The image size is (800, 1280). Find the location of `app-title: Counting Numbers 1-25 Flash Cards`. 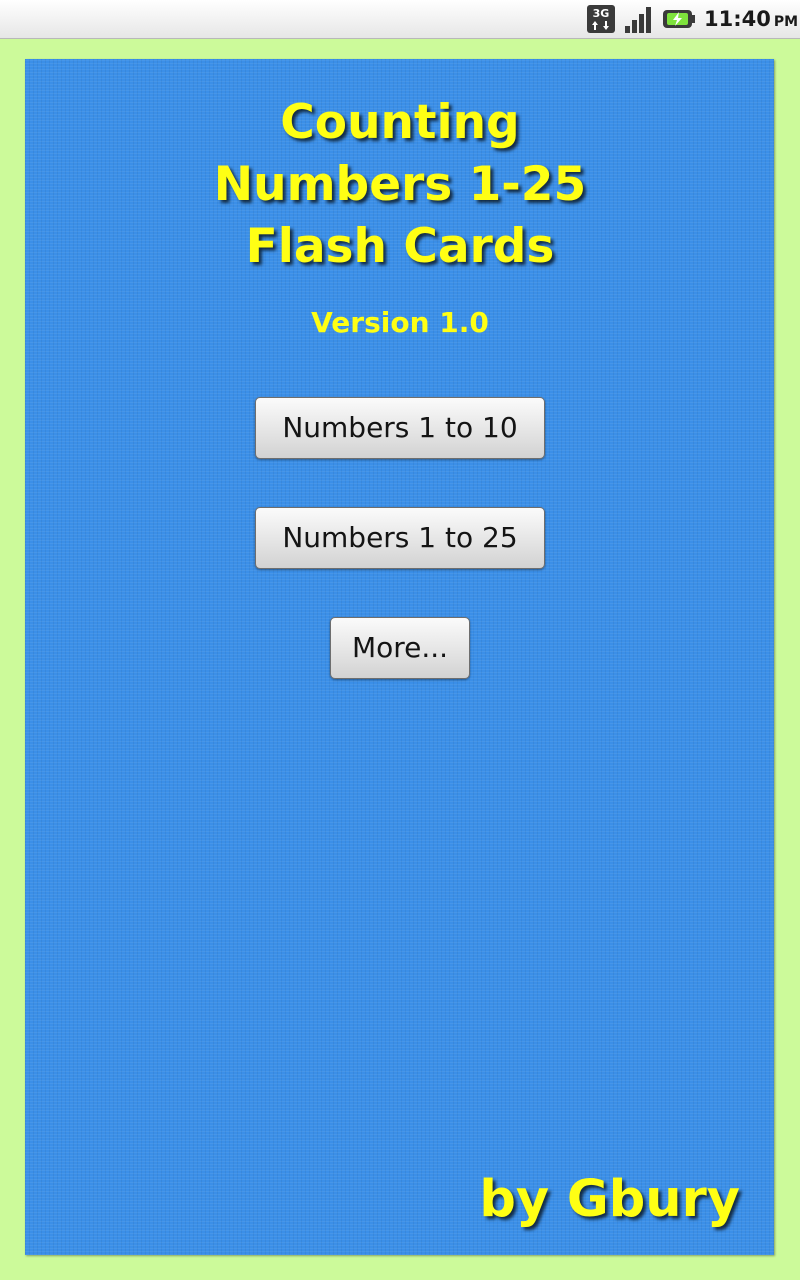

app-title: Counting Numbers 1-25 Flash Cards is located at coordinates (400, 185).